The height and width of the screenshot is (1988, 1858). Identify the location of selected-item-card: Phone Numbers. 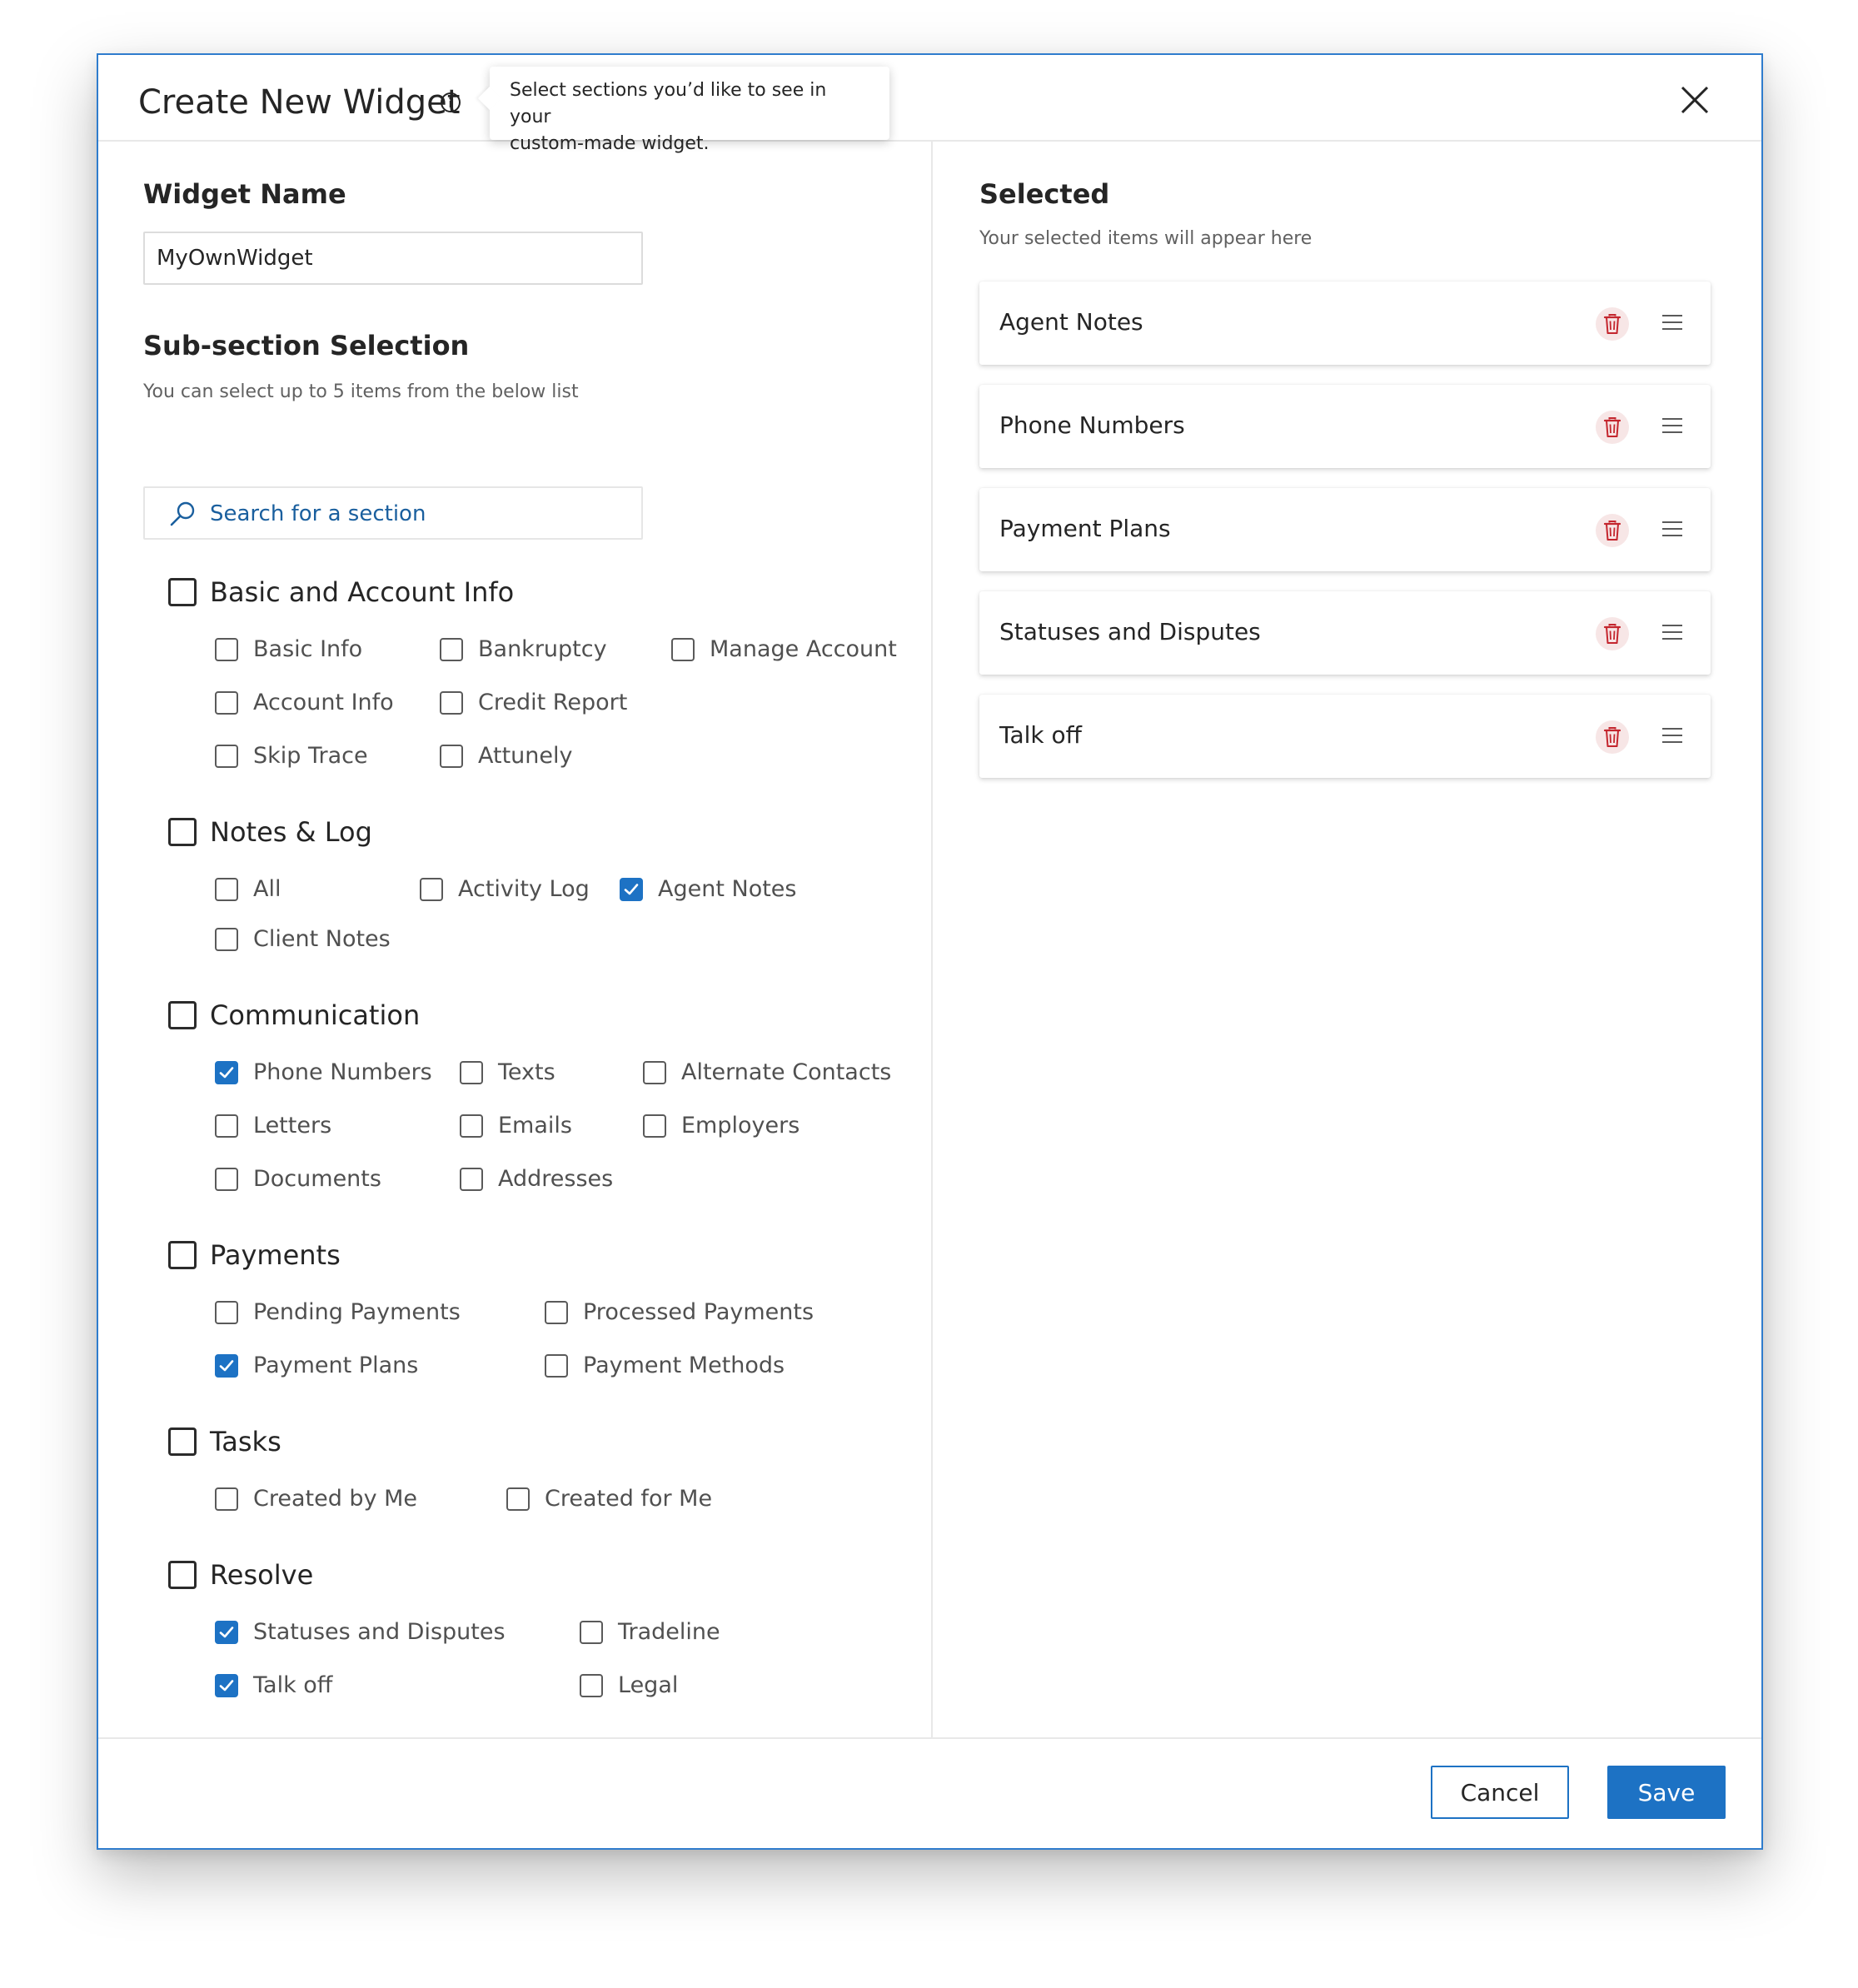
(1345, 427).